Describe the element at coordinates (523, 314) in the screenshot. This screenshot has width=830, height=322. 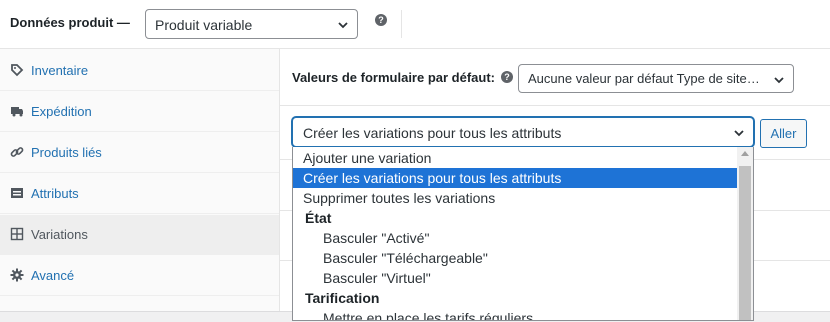
I see `option-set-regular-prices: Mettre en place les tarifs réguliers` at that location.